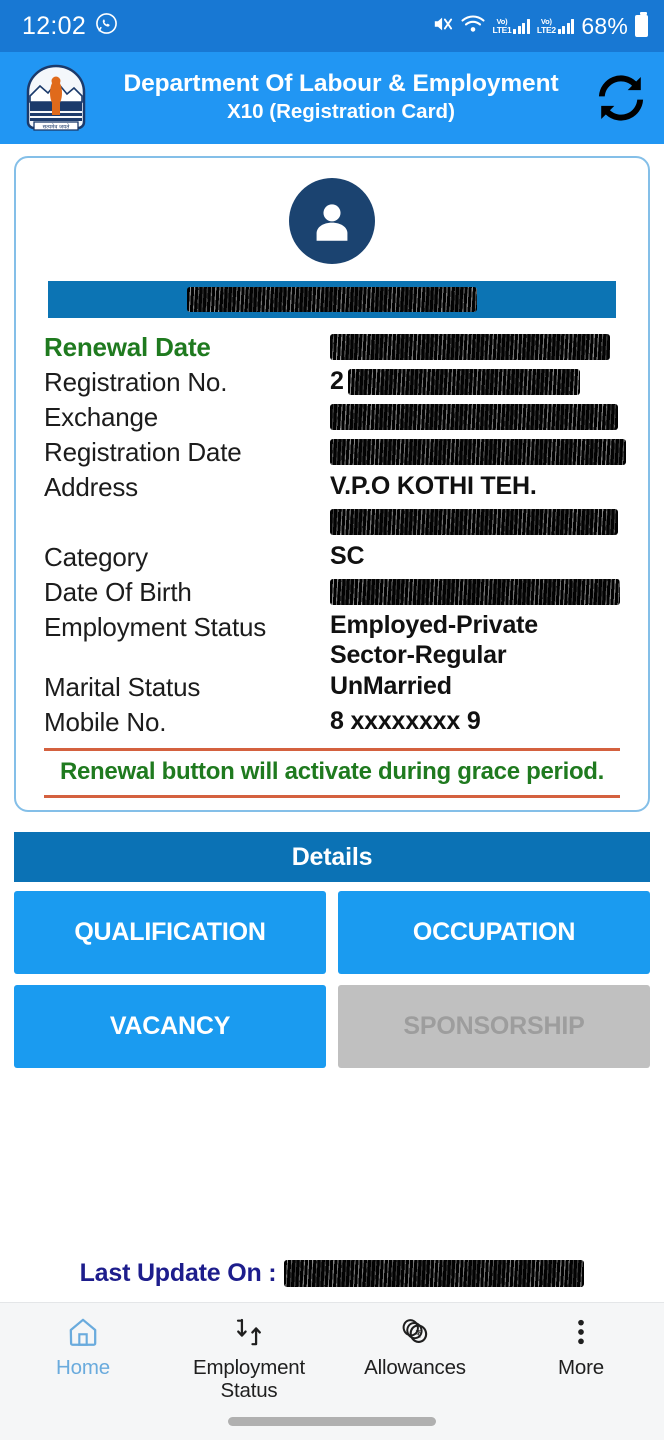  I want to click on card-field-row: Address V.P.O KOTHI TEH., so click(332, 487).